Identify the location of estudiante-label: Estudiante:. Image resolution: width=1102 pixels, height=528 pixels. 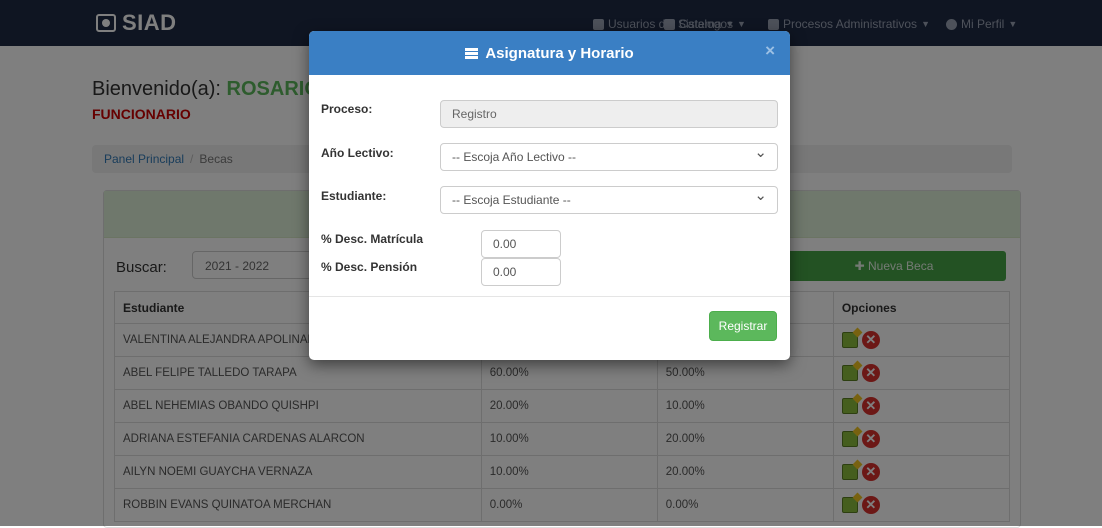
(354, 196).